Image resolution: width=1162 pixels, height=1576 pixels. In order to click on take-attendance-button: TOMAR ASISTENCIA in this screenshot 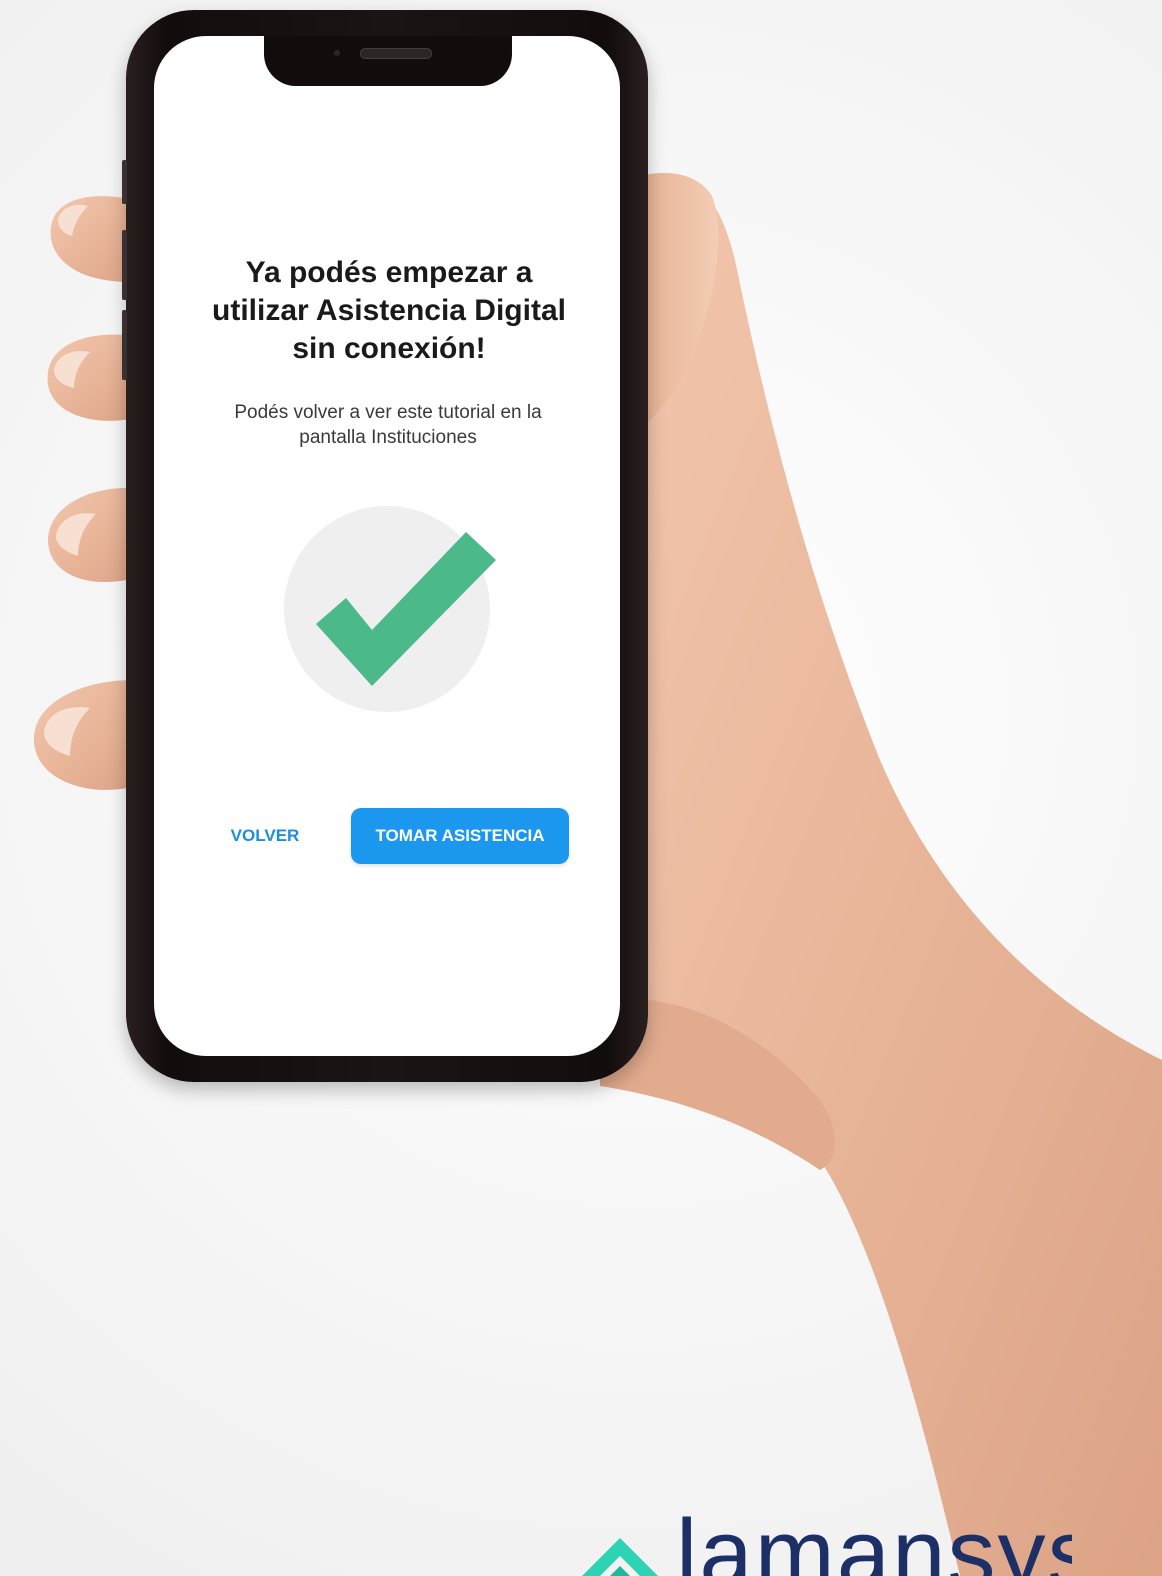, I will do `click(460, 836)`.